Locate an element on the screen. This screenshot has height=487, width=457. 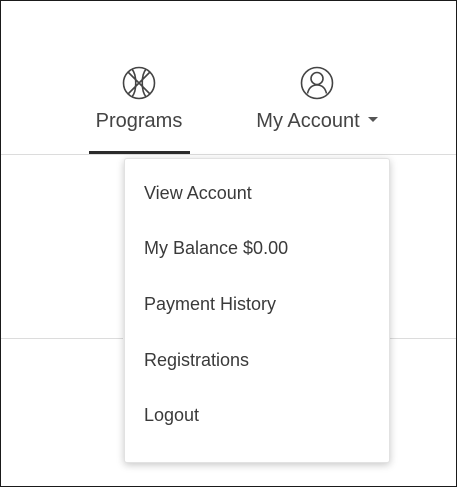
menu-item-payment-history: Payment History is located at coordinates (257, 304).